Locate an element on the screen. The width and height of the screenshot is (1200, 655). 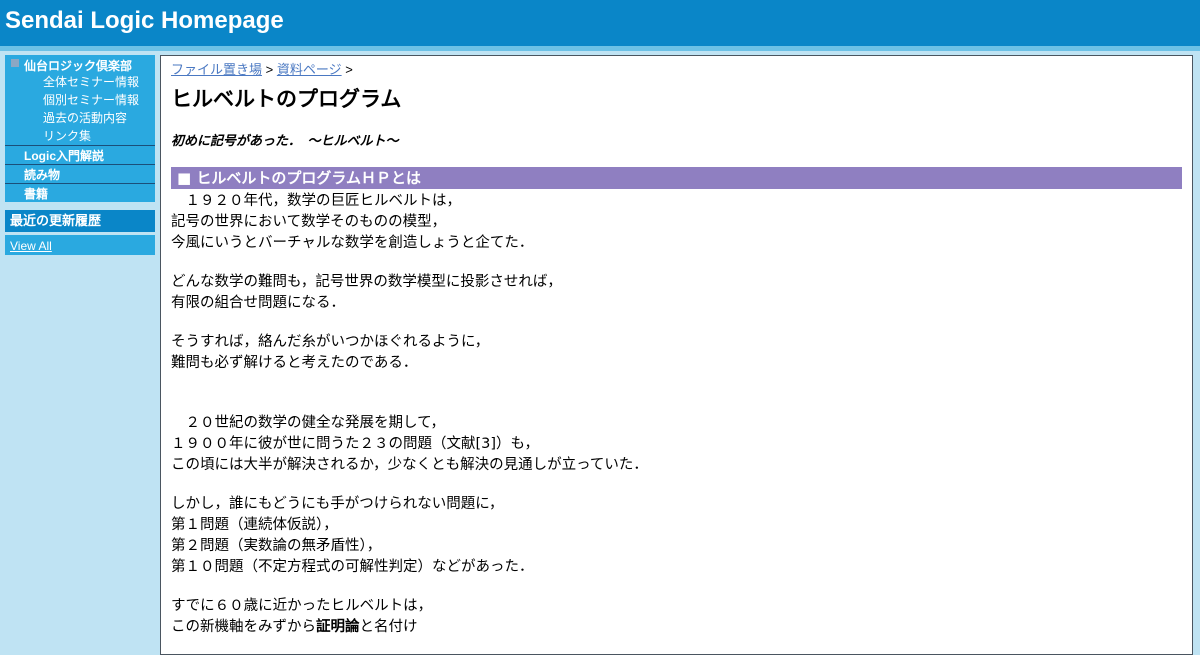
text-line: ２０世紀の数学の健全な発展を期して， is located at coordinates (308, 423).